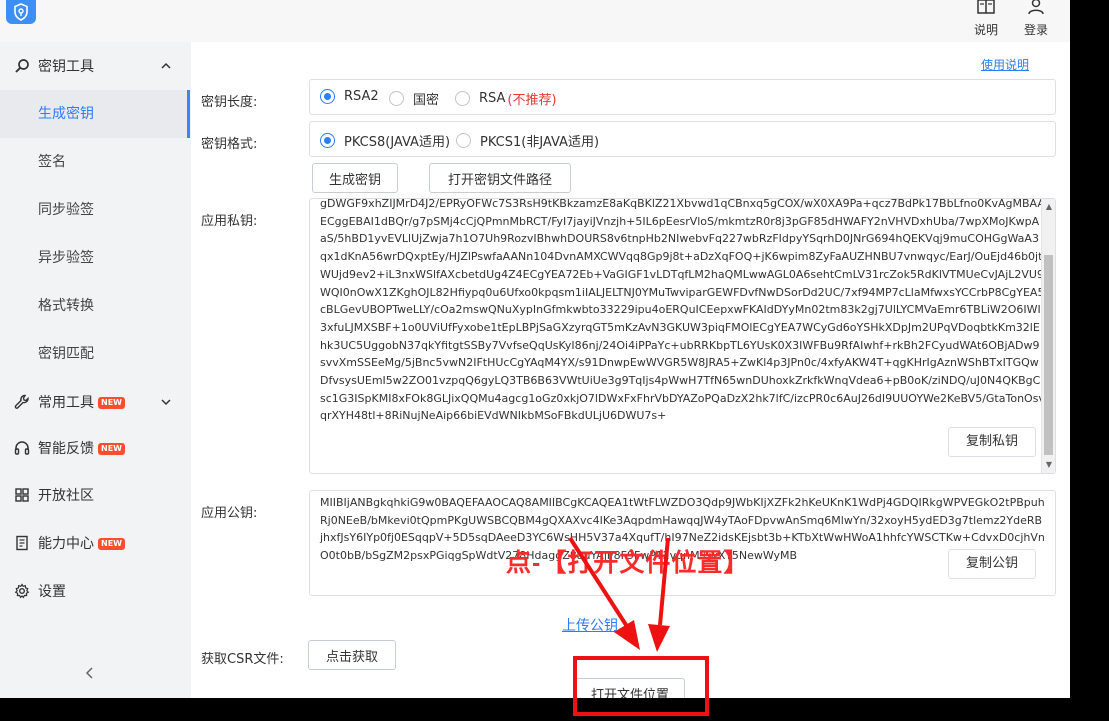 Image resolution: width=1109 pixels, height=721 pixels. Describe the element at coordinates (682, 97) in the screenshot. I see `key-length-radio-group: RSA2 国密 RSA (不推荐)` at that location.